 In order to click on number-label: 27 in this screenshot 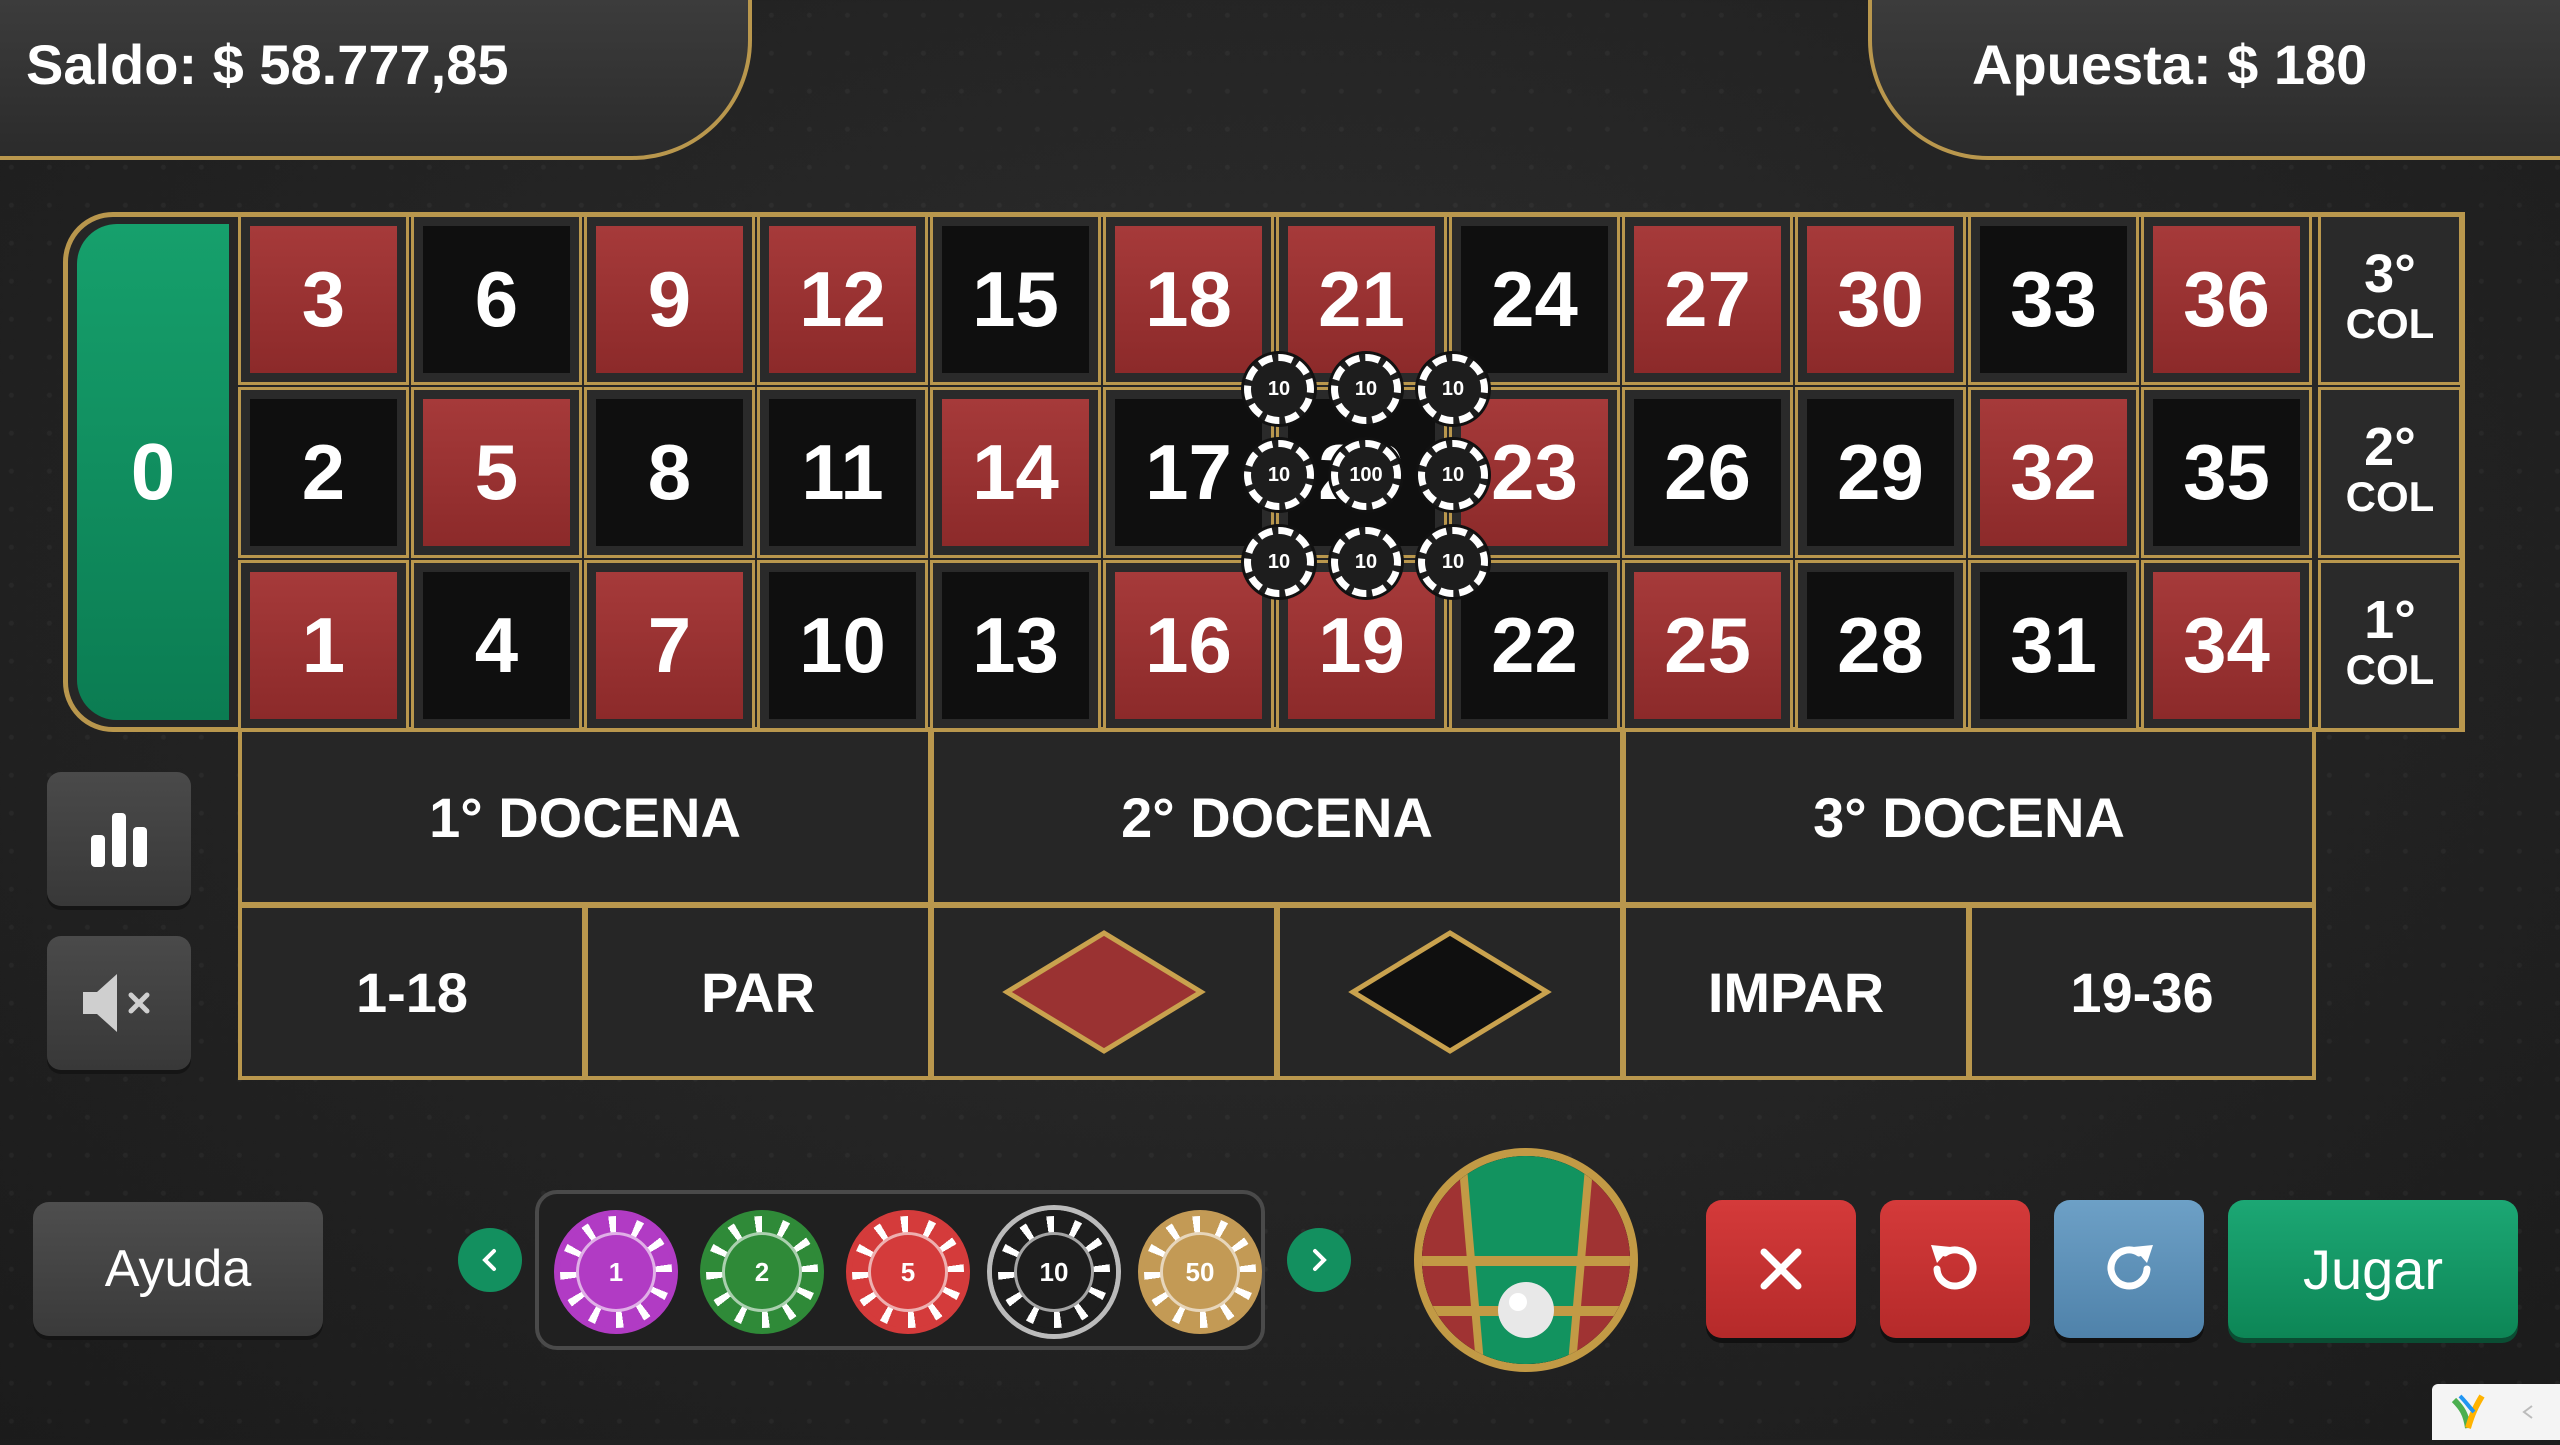, I will do `click(1707, 299)`.